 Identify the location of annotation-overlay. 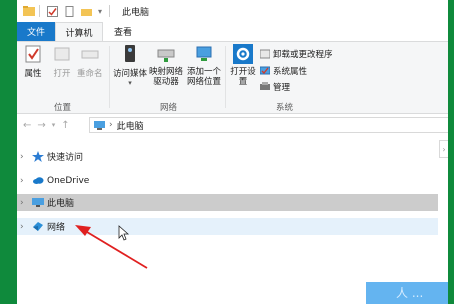
(111, 247).